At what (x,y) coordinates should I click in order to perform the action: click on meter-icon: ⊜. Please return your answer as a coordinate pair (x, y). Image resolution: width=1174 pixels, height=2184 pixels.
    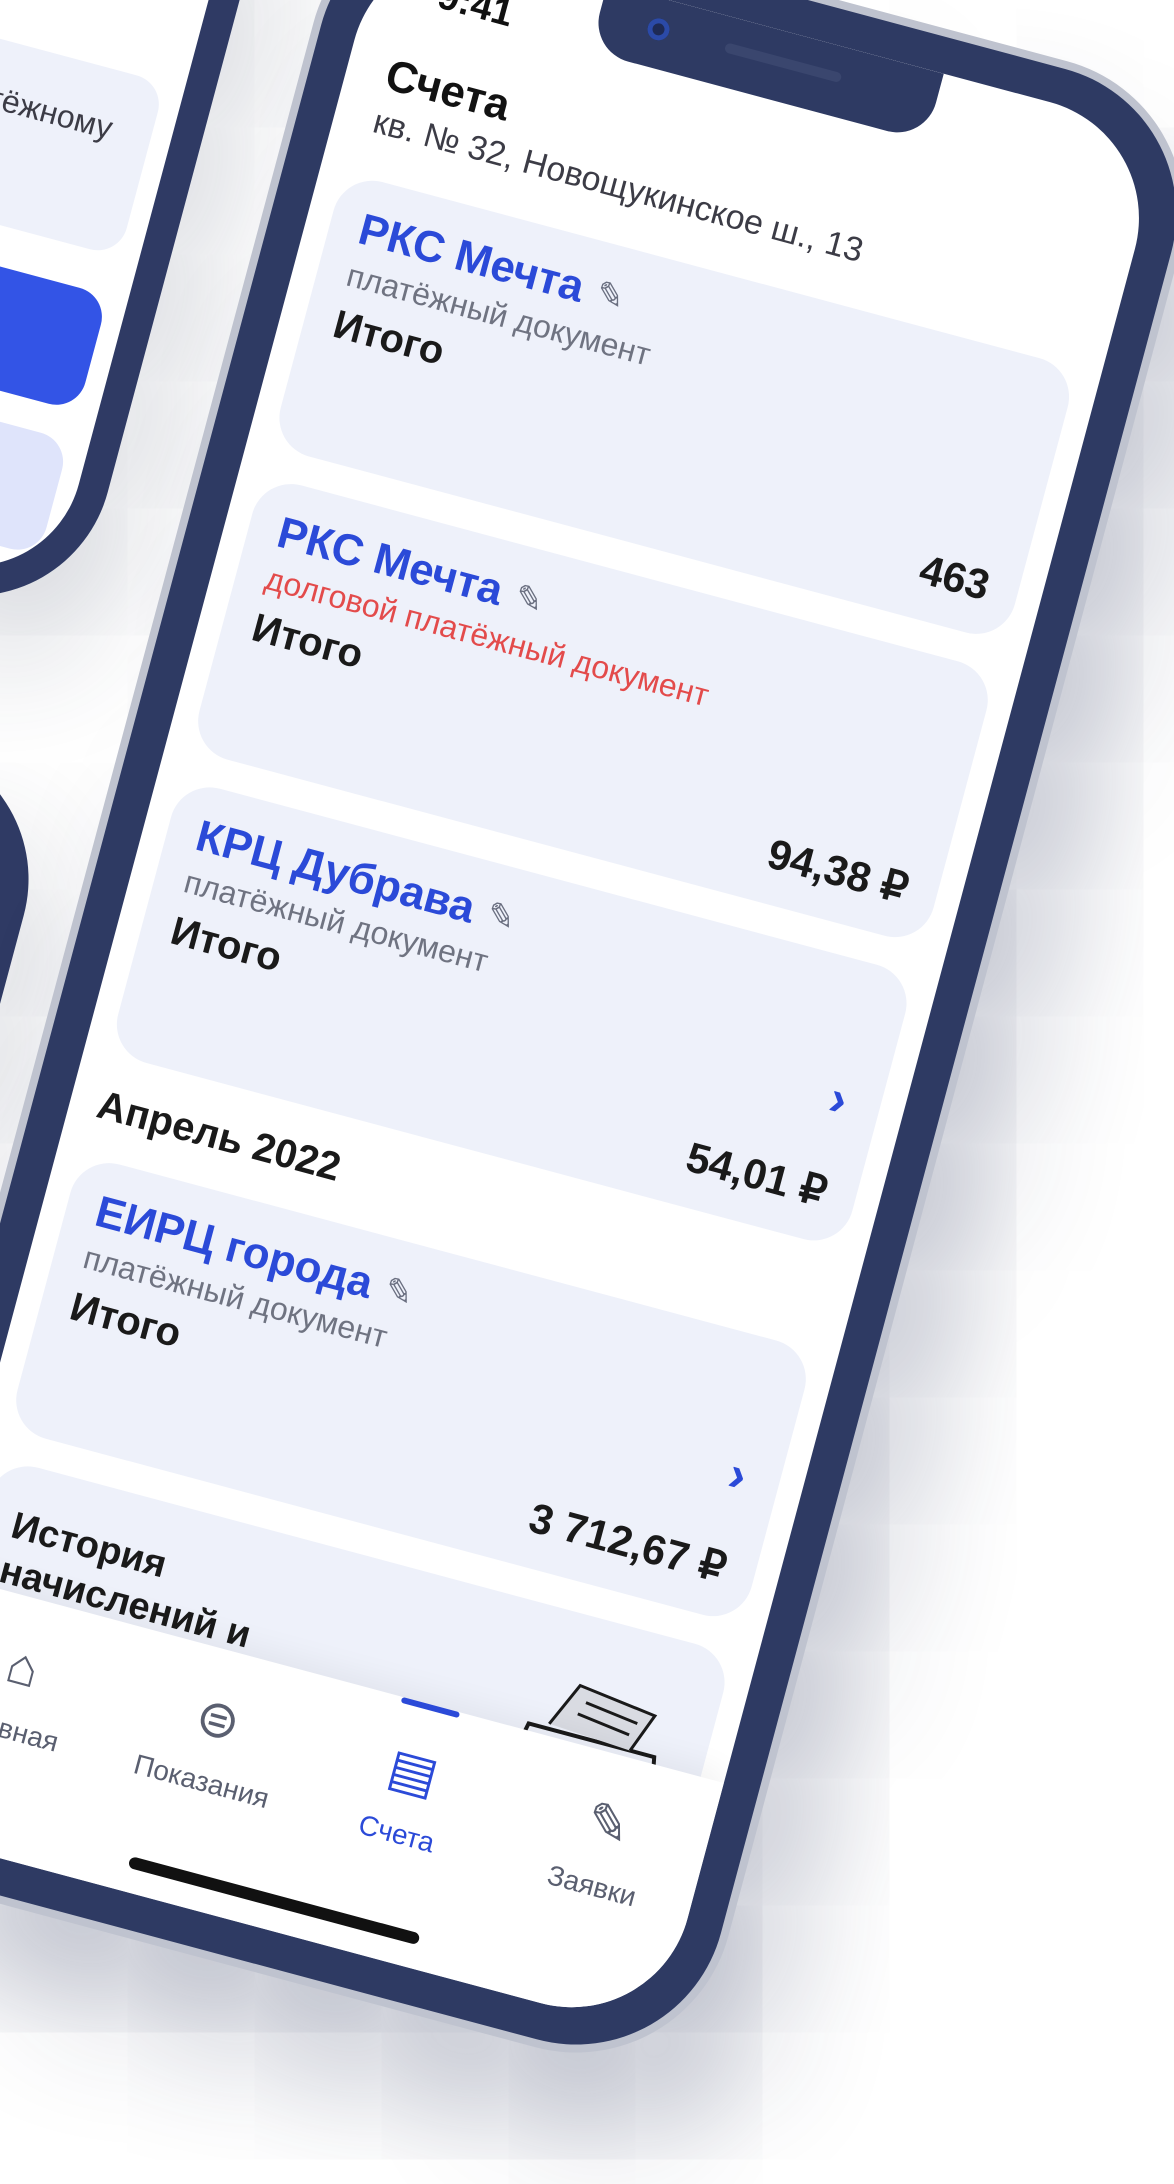
    Looking at the image, I should click on (218, 1720).